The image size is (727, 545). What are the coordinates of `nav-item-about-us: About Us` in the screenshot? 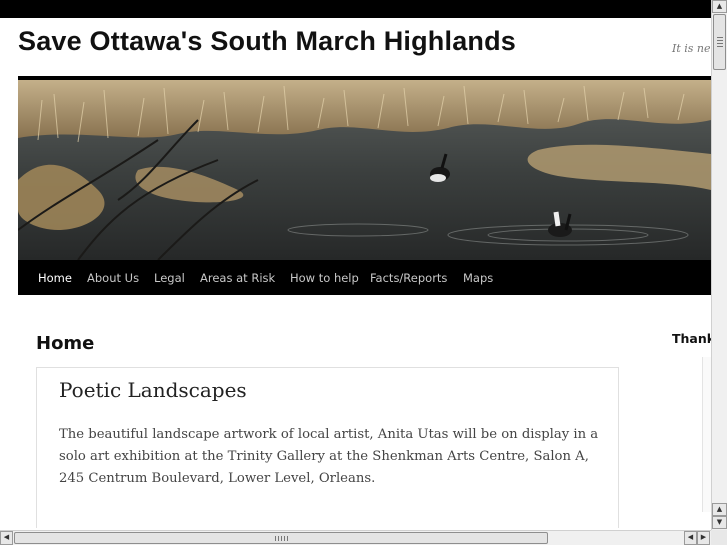 It's located at (113, 278).